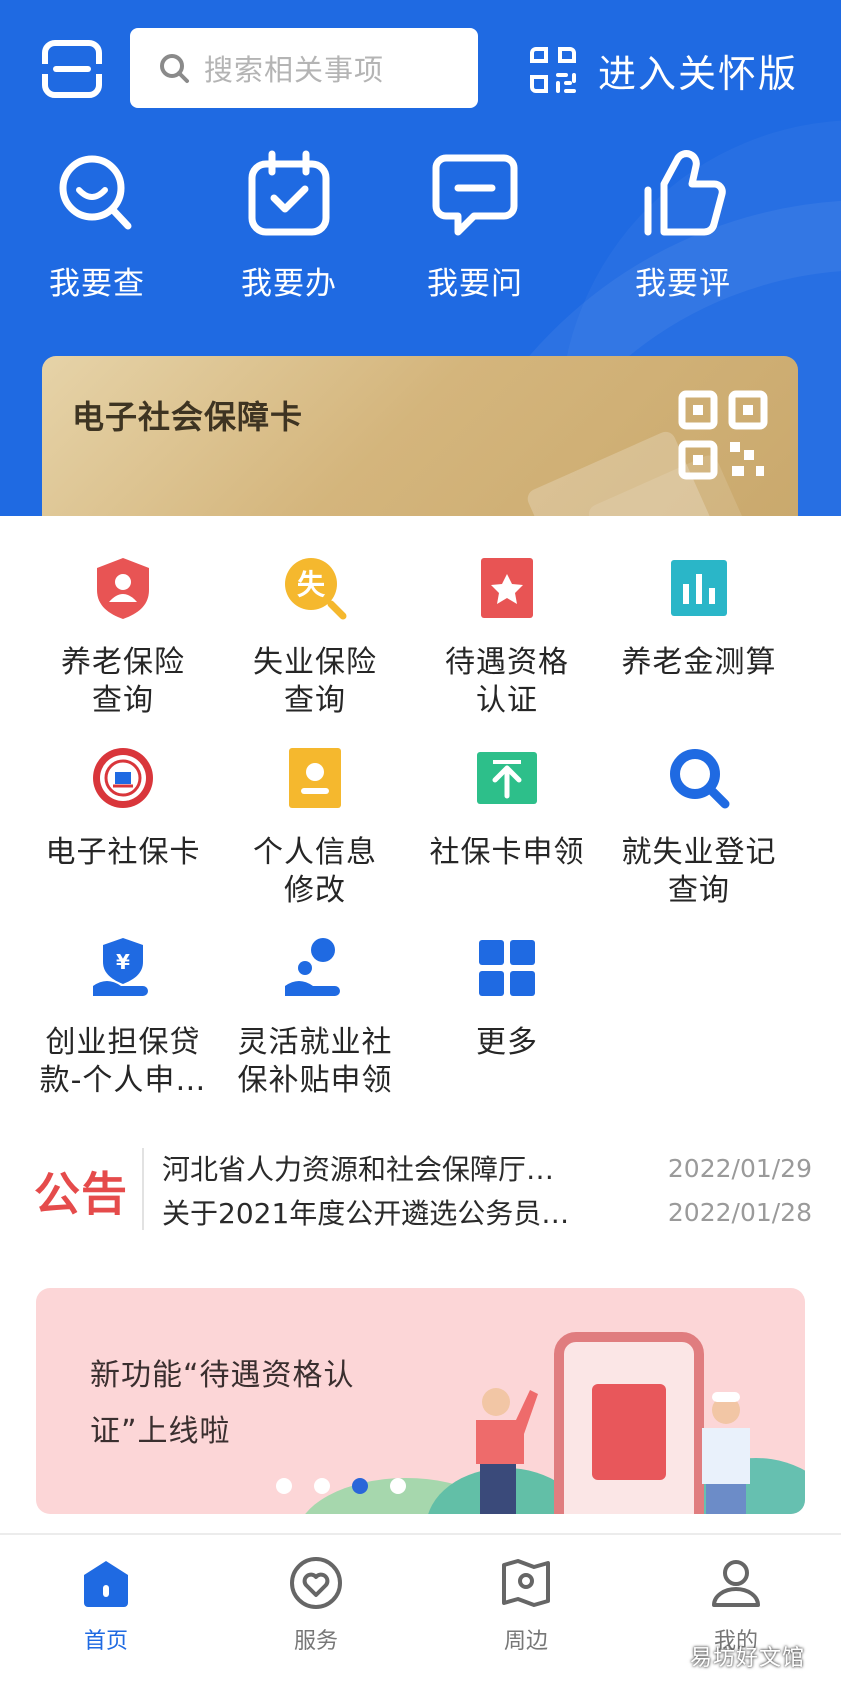 This screenshot has width=841, height=1685. I want to click on grid-icon, so click(507, 968).